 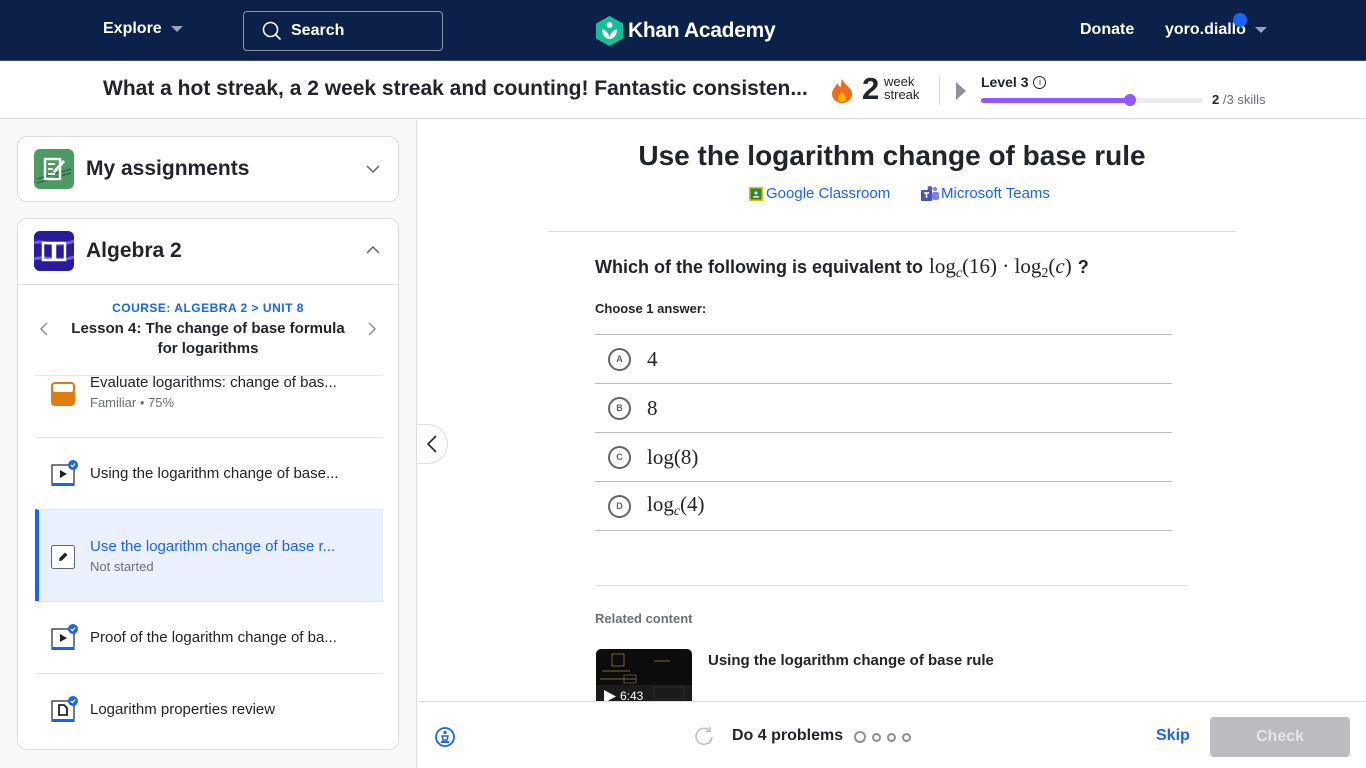 I want to click on item-status: Familiar • 75%, so click(x=132, y=402).